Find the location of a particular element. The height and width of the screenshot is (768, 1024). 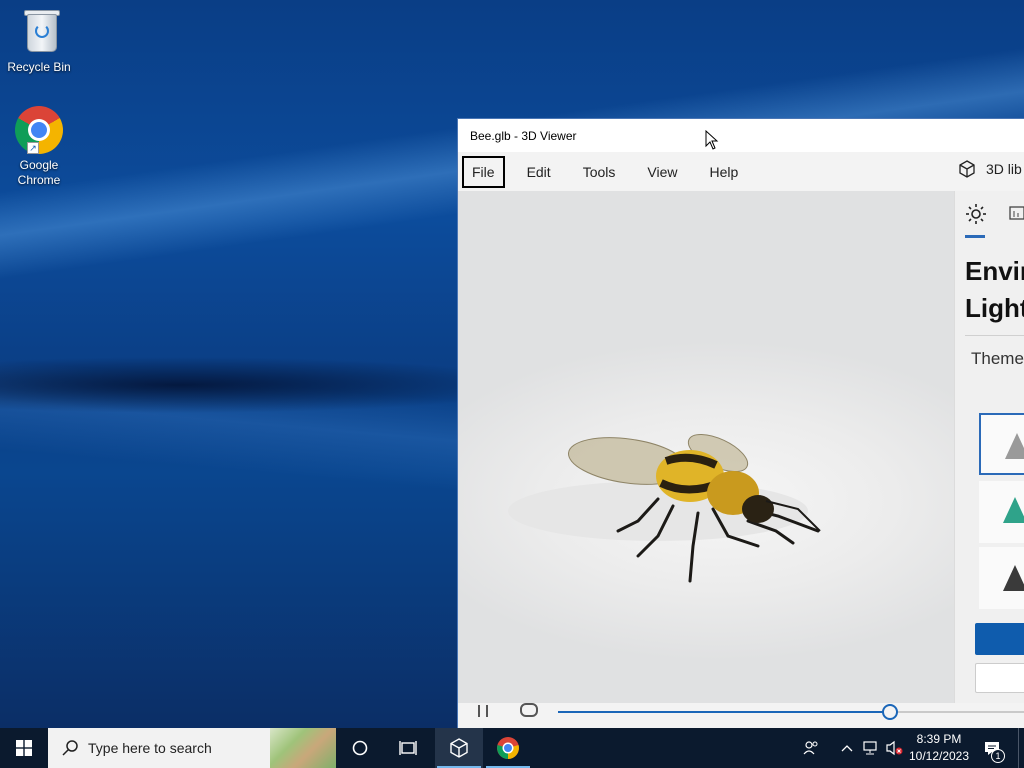

show-hidden-icons-button is located at coordinates (847, 748).